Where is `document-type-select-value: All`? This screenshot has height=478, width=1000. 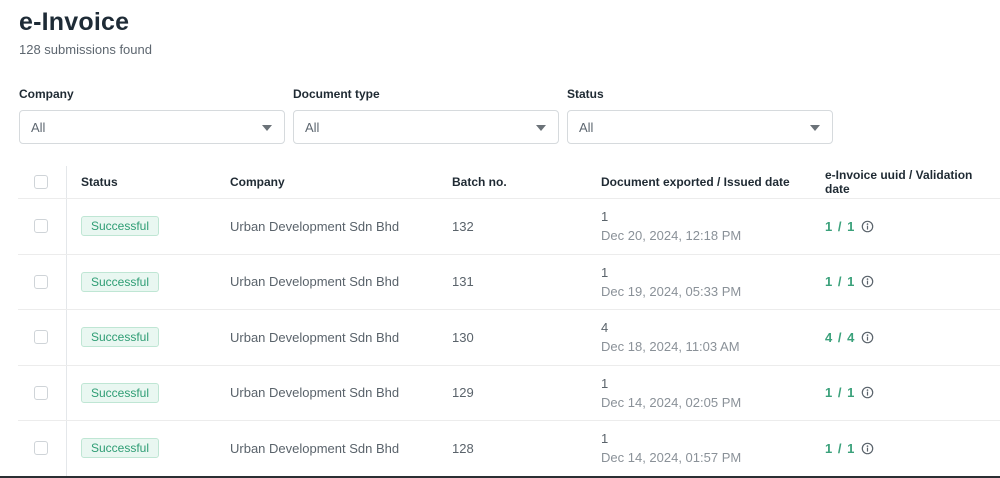 document-type-select-value: All is located at coordinates (312, 127).